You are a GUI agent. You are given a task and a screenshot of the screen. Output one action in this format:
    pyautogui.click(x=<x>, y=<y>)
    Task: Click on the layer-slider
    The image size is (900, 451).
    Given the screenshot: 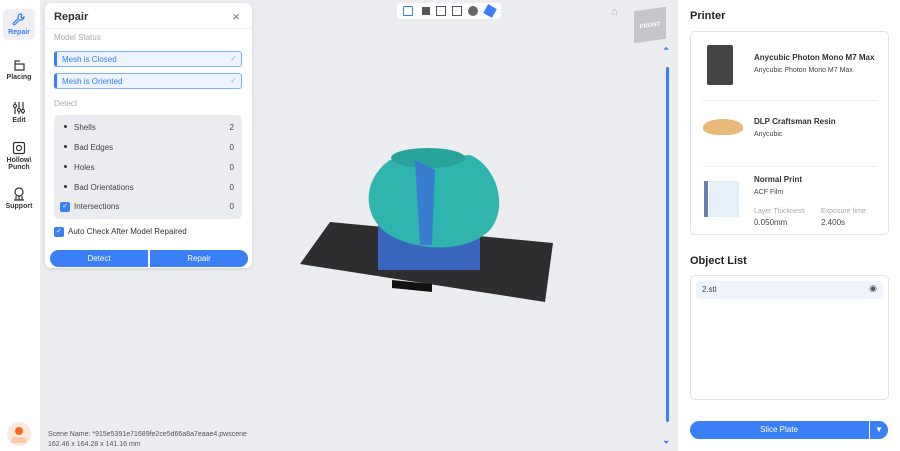 What is the action you would take?
    pyautogui.click(x=667, y=244)
    